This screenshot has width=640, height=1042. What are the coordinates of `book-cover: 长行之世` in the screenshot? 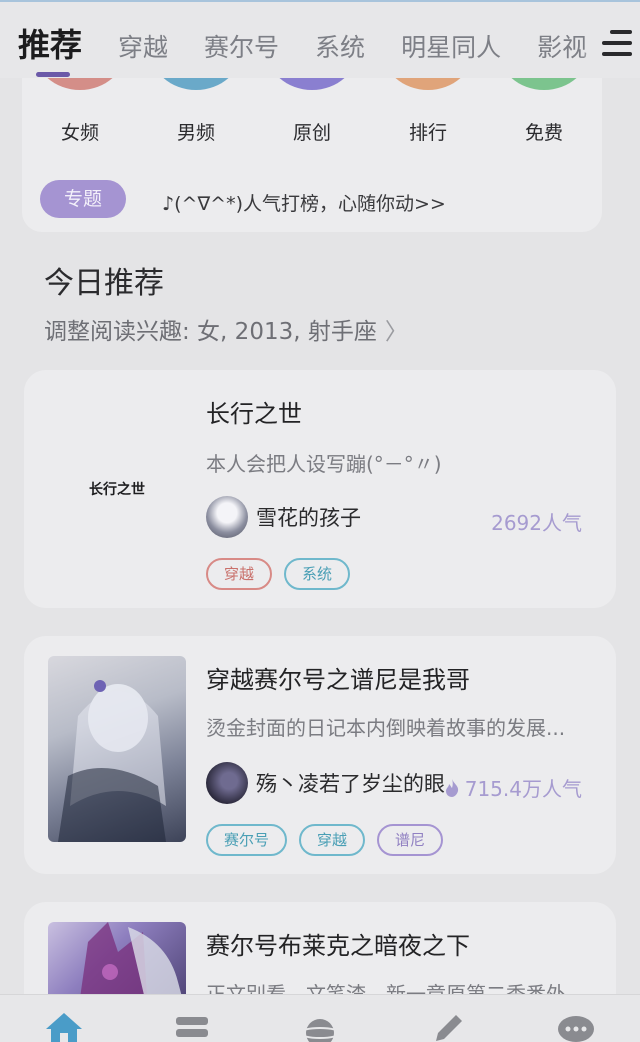 It's located at (117, 489).